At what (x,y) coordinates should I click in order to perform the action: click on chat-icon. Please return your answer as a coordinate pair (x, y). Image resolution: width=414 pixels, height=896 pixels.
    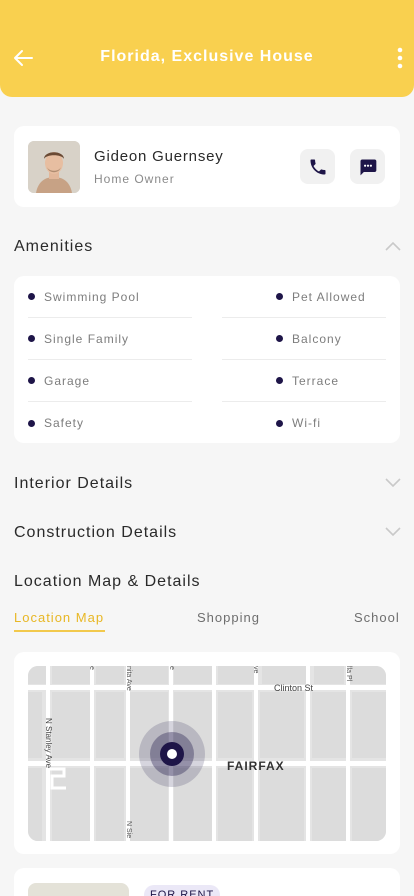
    Looking at the image, I should click on (368, 167).